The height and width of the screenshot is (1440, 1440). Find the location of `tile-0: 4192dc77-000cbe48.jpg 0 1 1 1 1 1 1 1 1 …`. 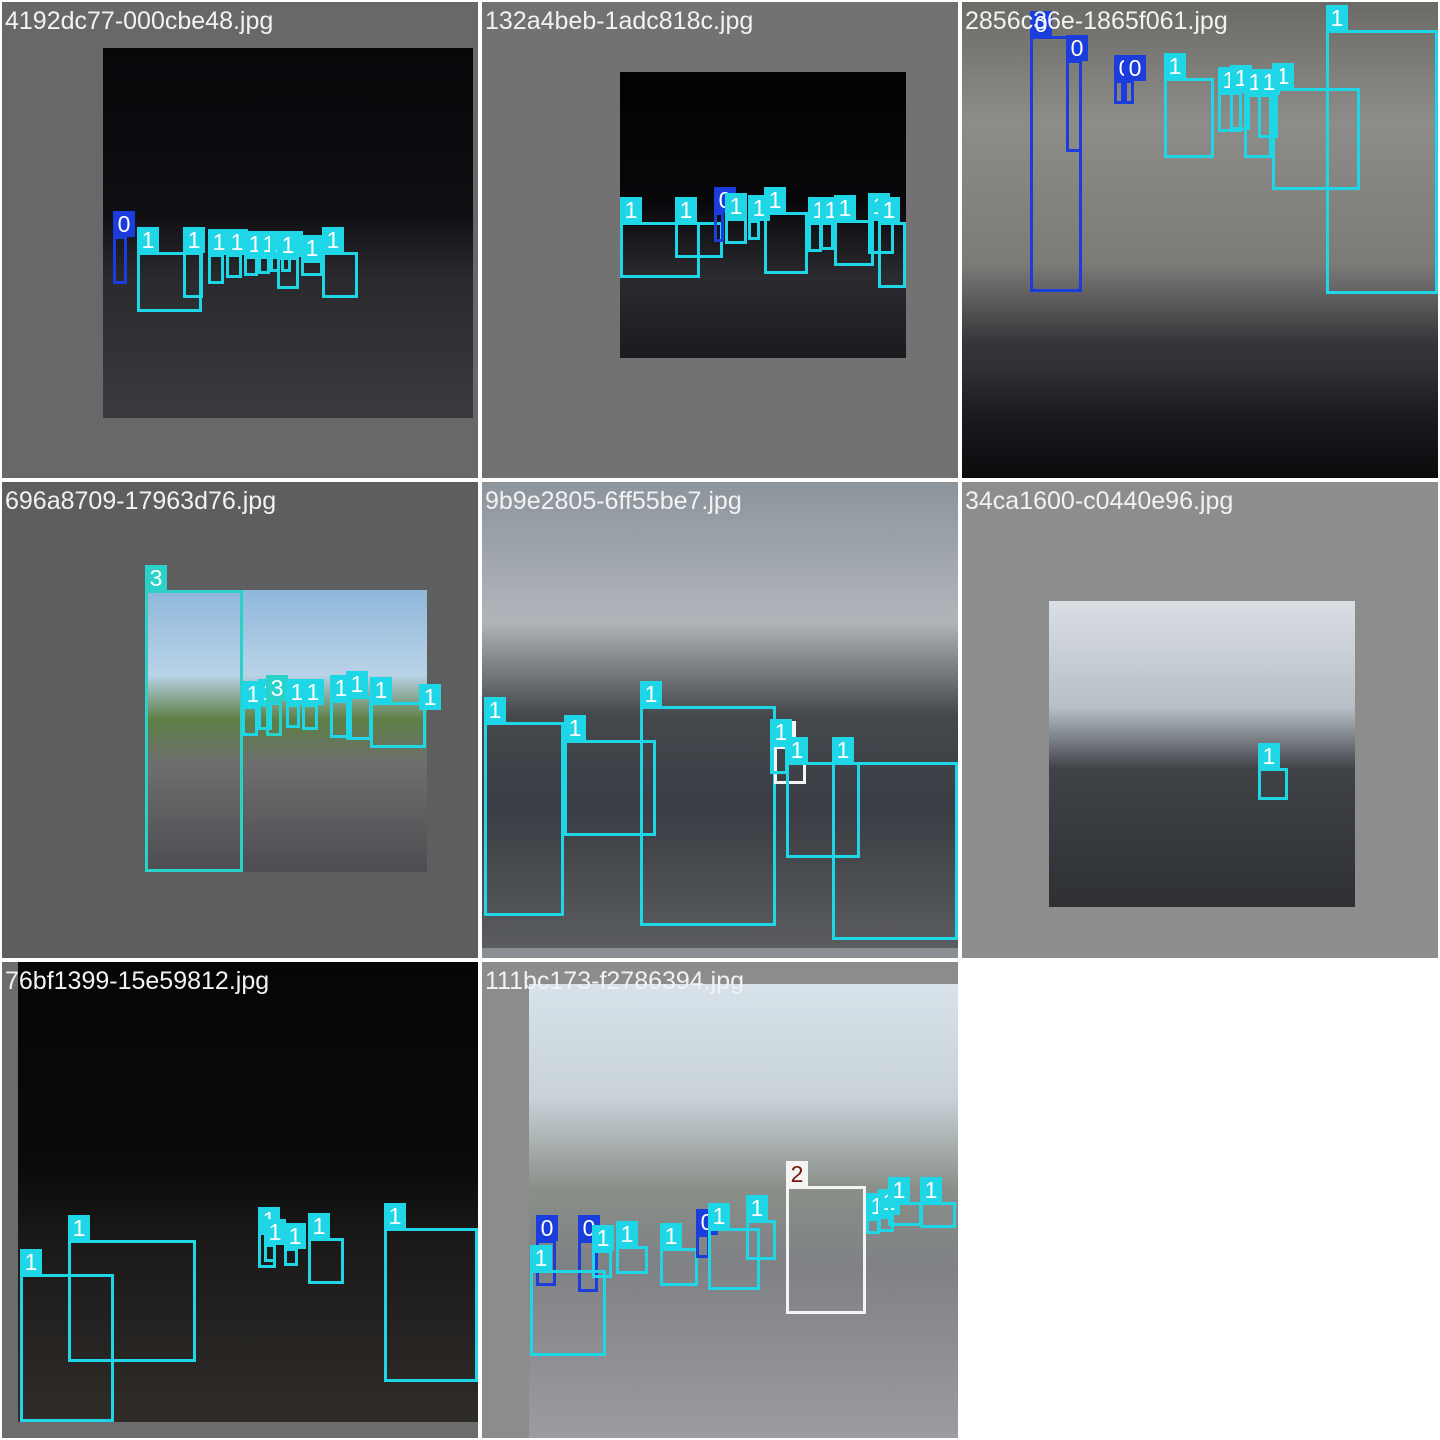

tile-0: 4192dc77-000cbe48.jpg 0 1 1 1 1 1 1 1 1 … is located at coordinates (240, 240).